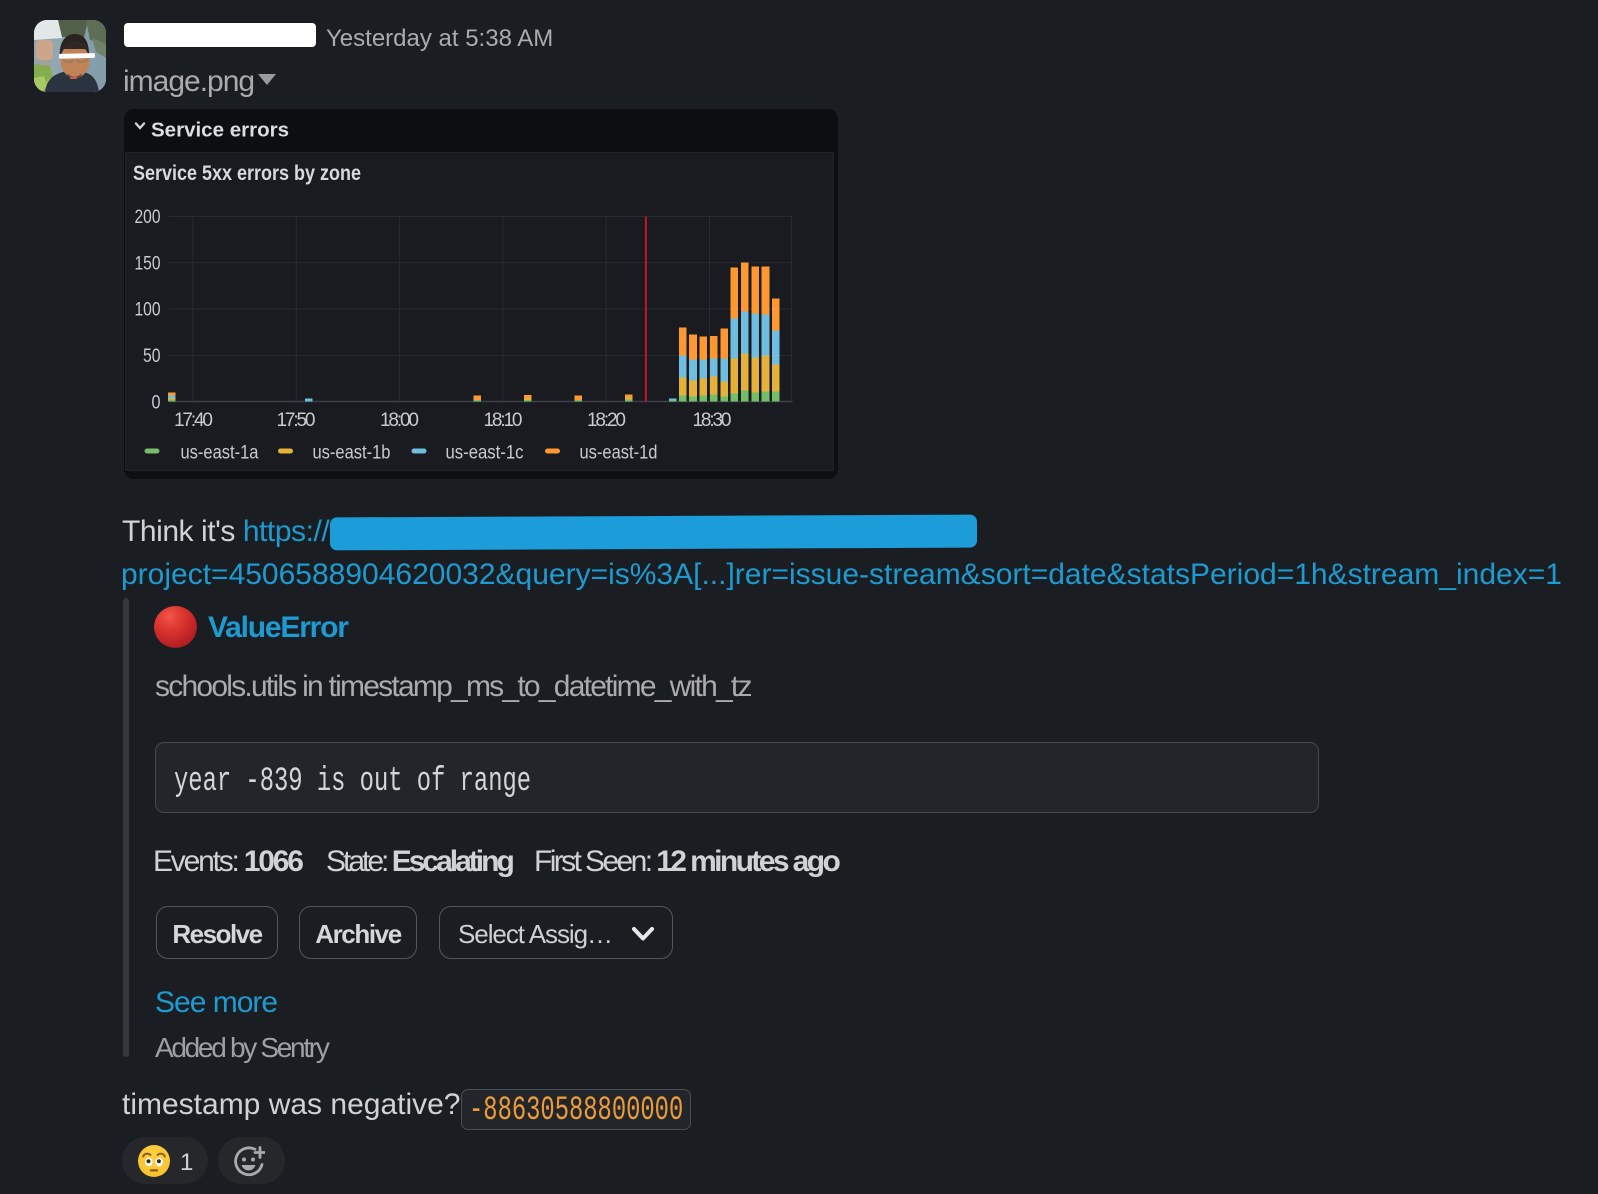 This screenshot has width=1598, height=1194. What do you see at coordinates (148, 310) in the screenshot?
I see `svg-text: 100` at bounding box center [148, 310].